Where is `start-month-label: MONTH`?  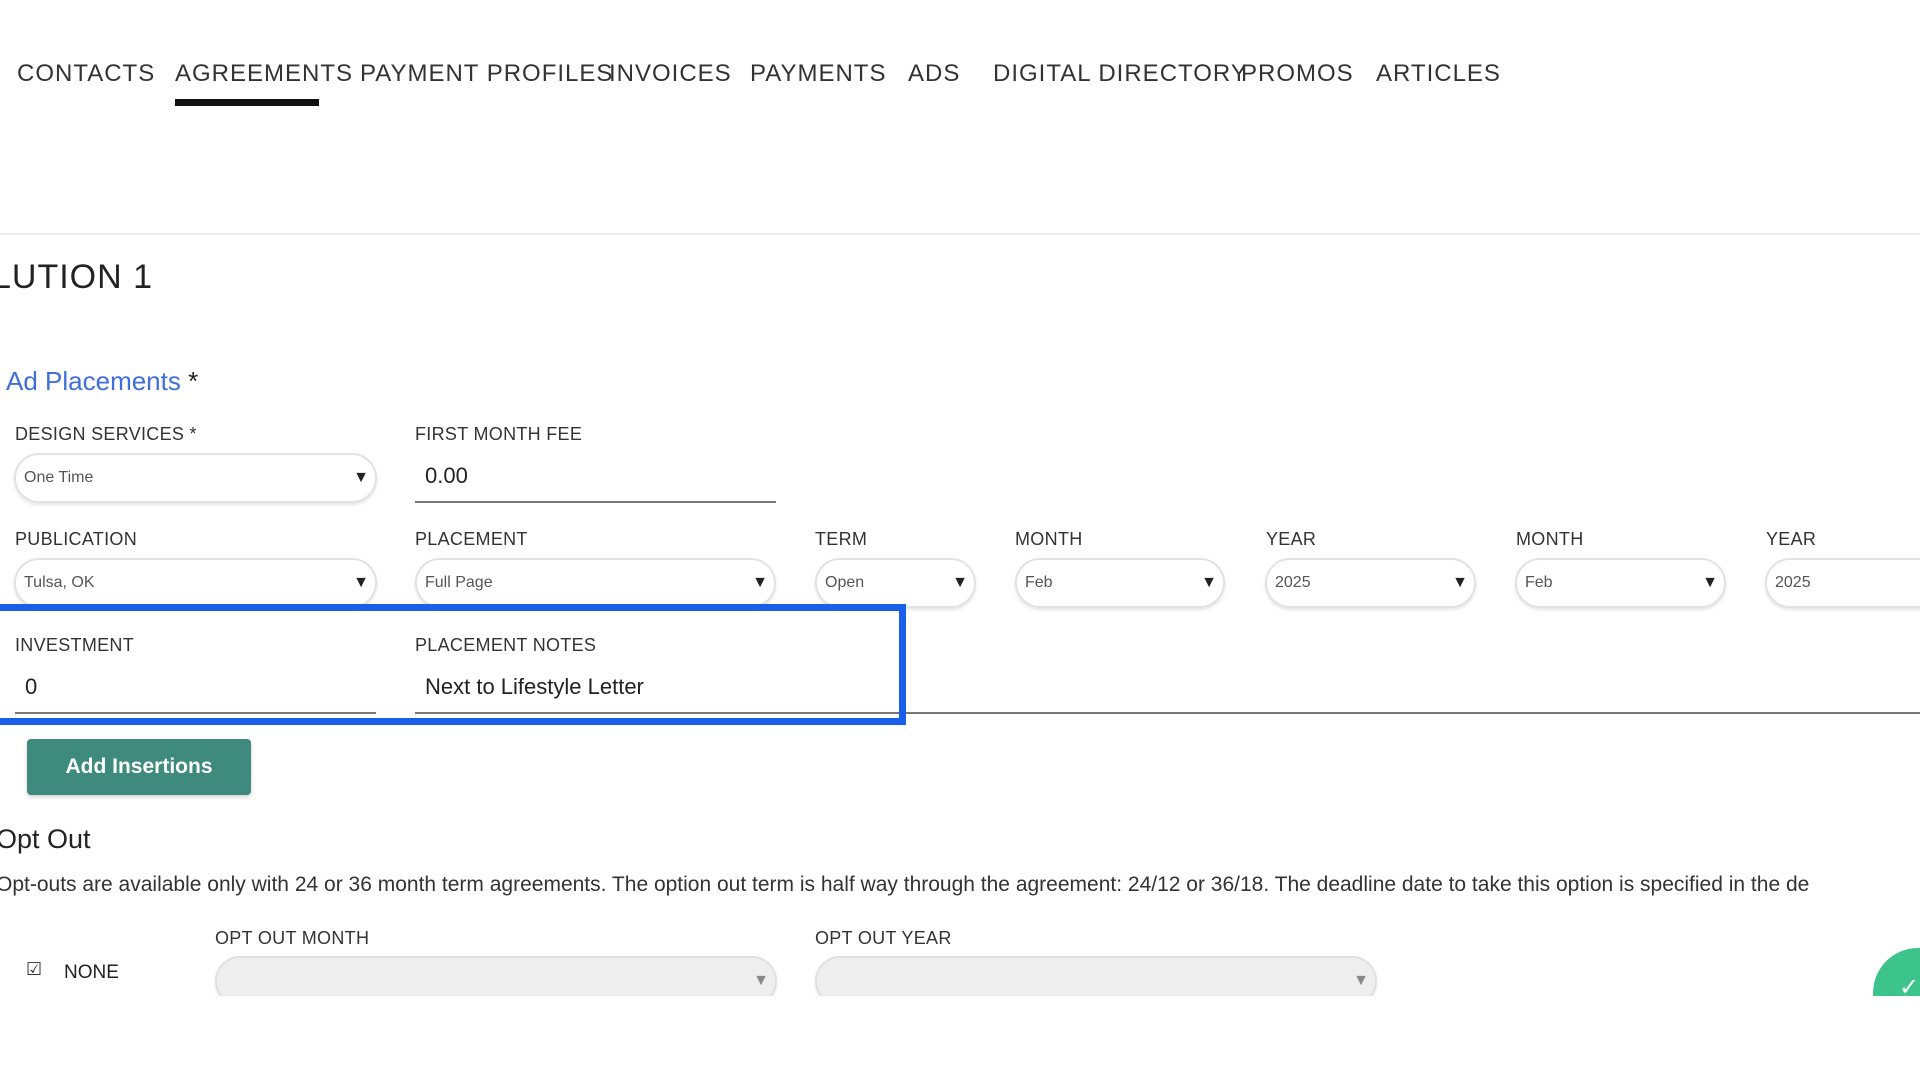
start-month-label: MONTH is located at coordinates (1049, 539).